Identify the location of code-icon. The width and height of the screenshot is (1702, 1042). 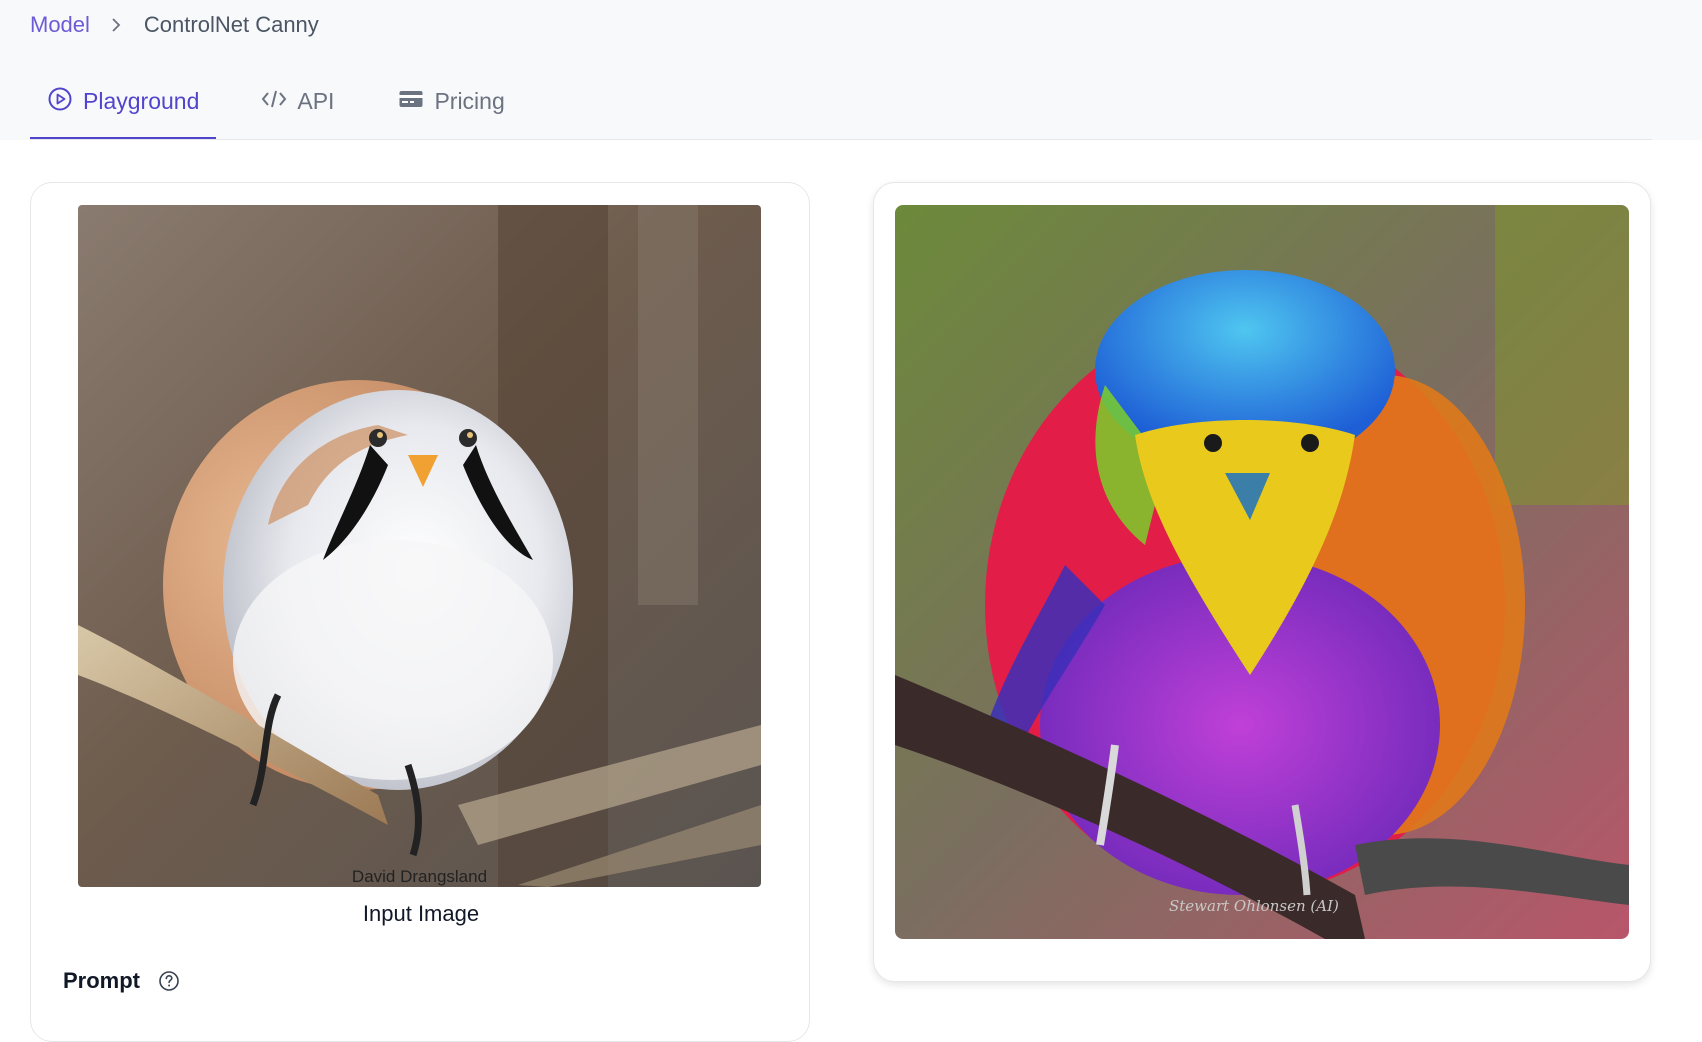
(279, 102).